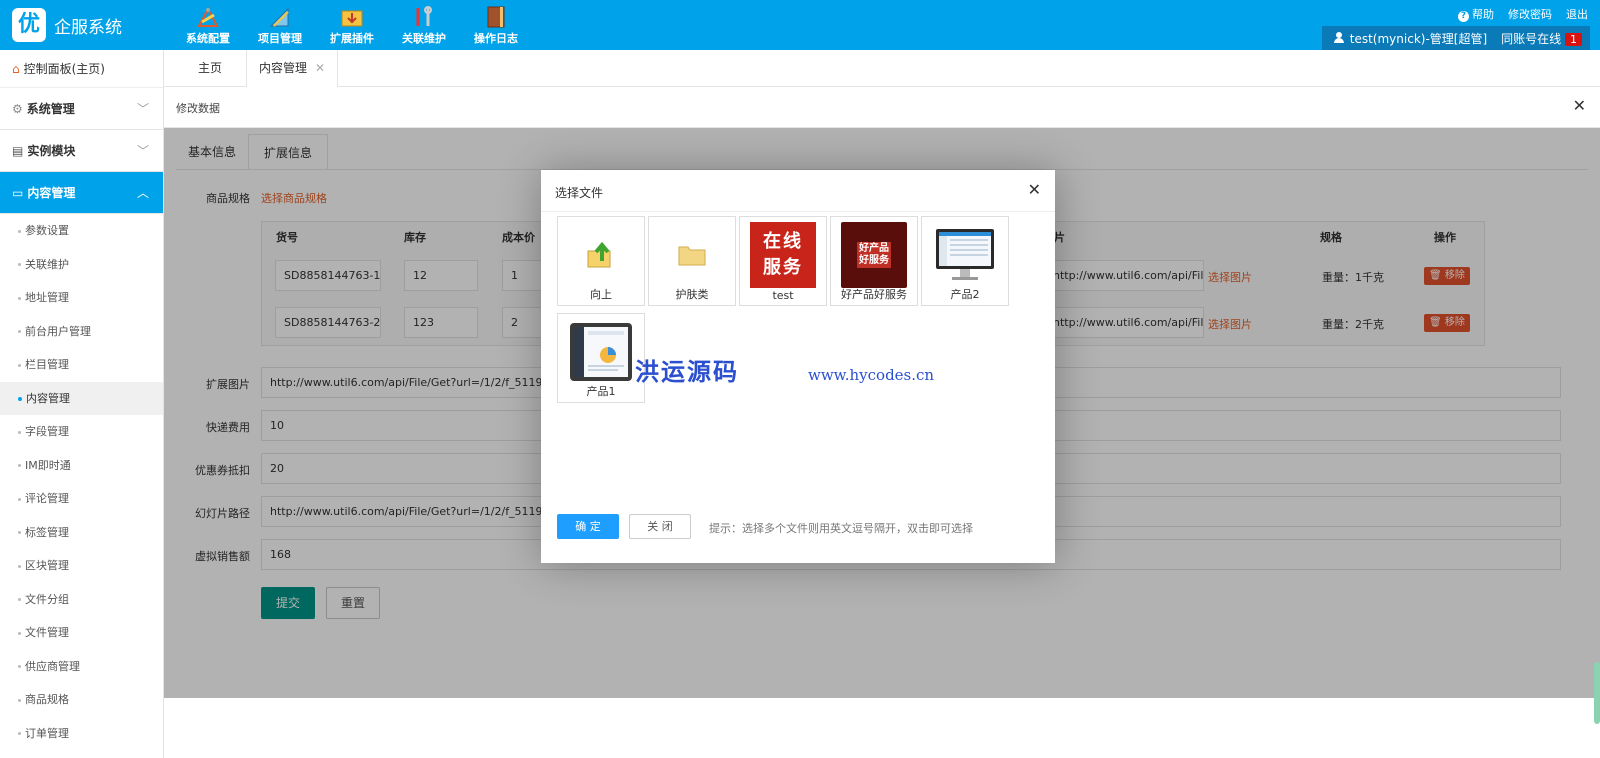 The width and height of the screenshot is (1600, 758). Describe the element at coordinates (882, 107) in the screenshot. I see `panel-header: 修改数据 ✕` at that location.